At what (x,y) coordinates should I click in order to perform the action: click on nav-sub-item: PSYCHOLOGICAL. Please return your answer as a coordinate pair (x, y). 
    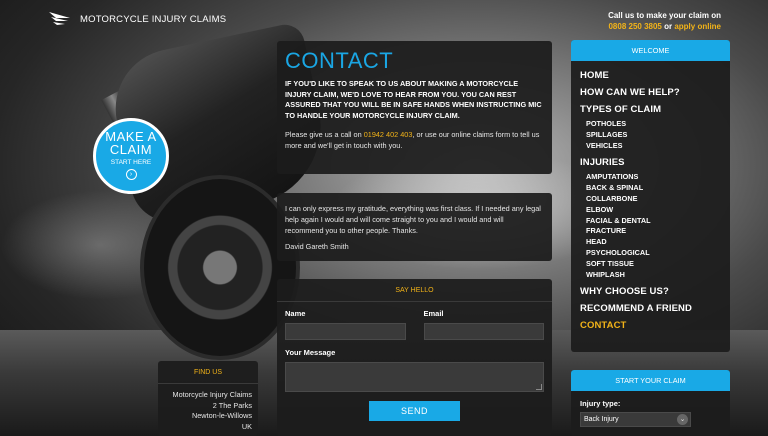
    Looking at the image, I should click on (653, 253).